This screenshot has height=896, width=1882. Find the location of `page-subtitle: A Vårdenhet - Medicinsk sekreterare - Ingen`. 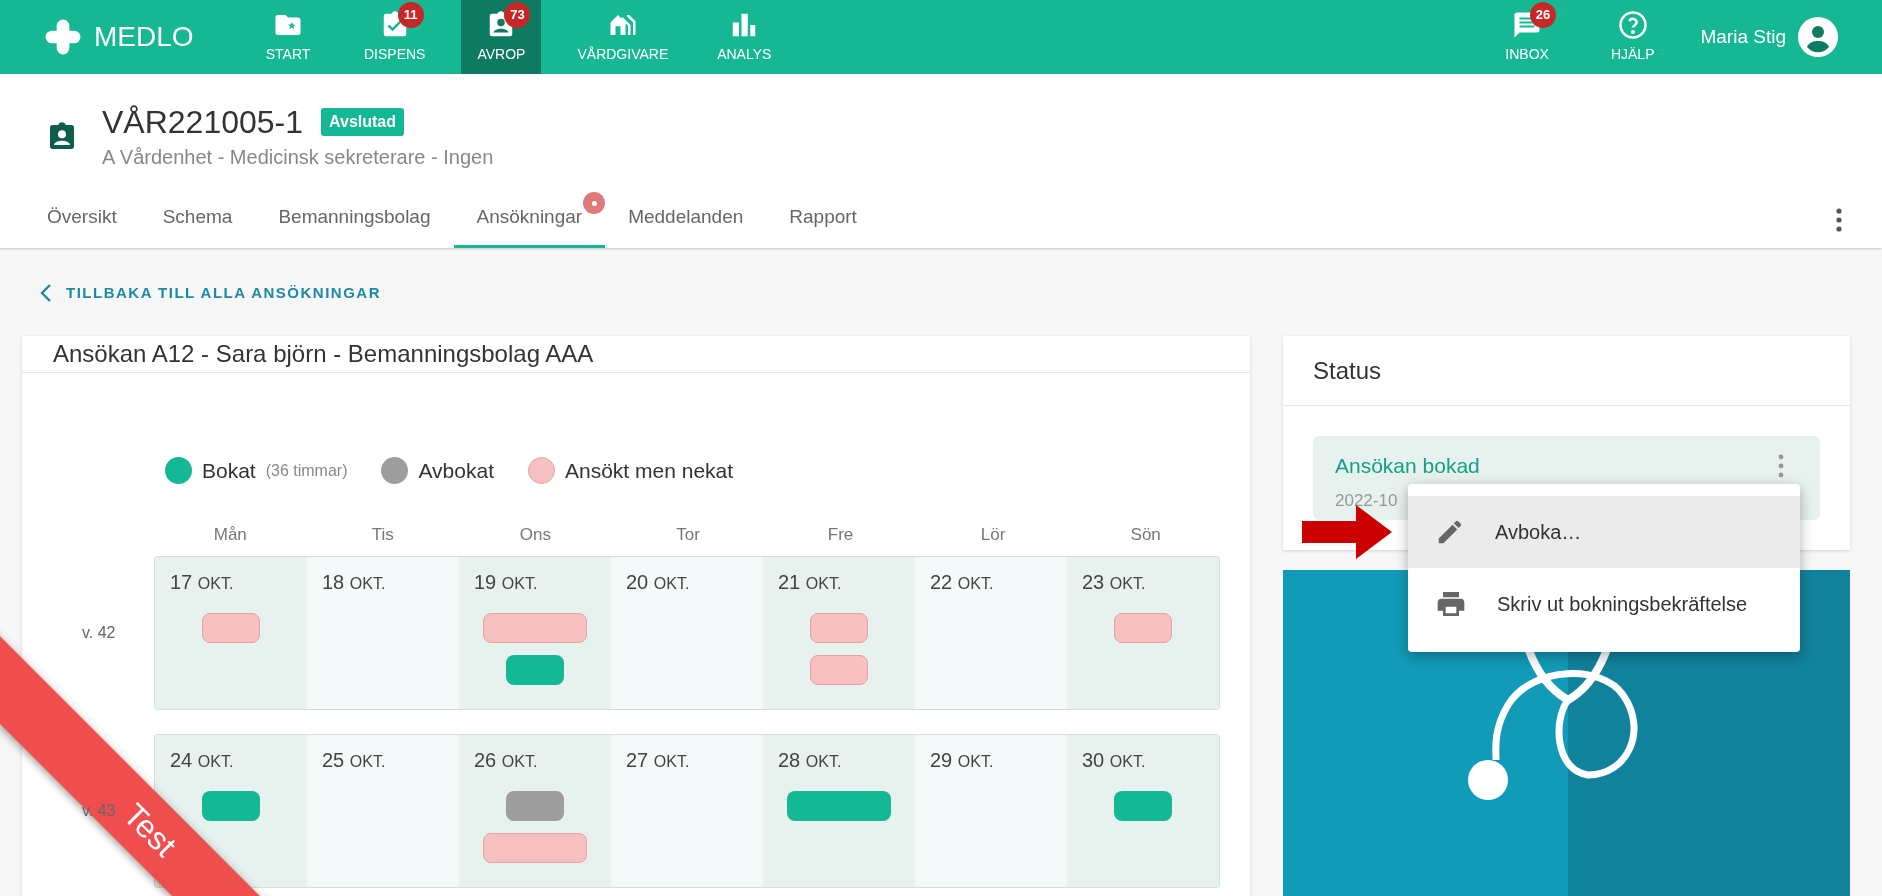

page-subtitle: A Vårdenhet - Medicinsk sekreterare - Ingen is located at coordinates (298, 157).